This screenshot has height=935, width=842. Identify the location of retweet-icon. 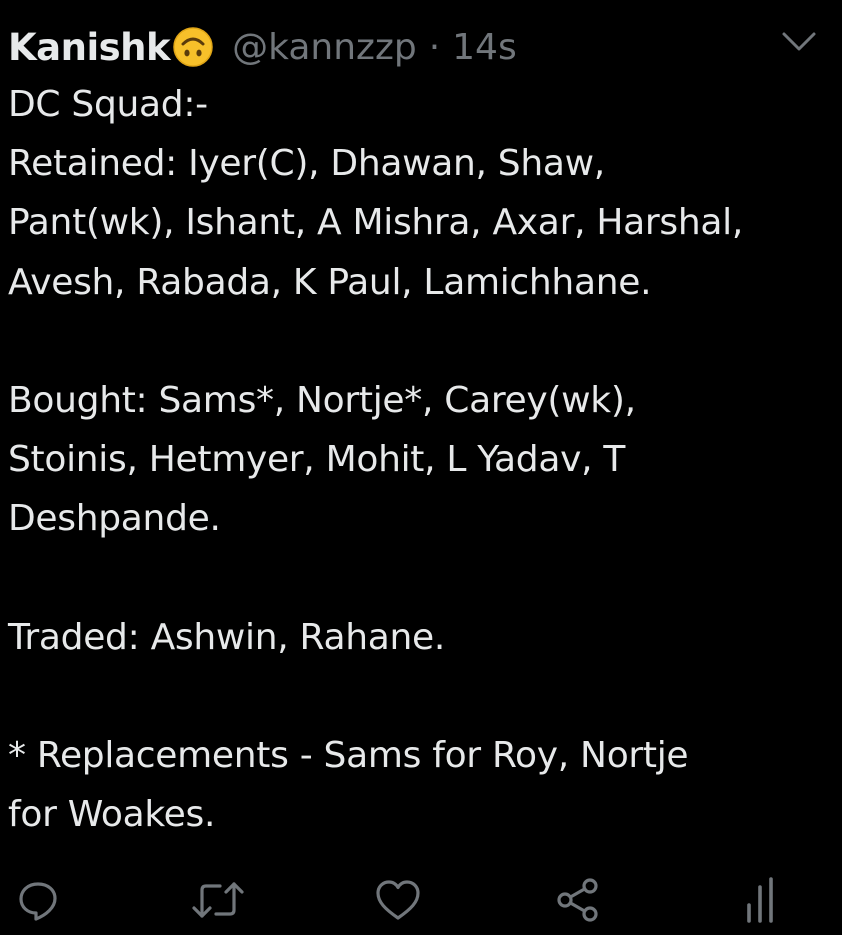
(218, 900).